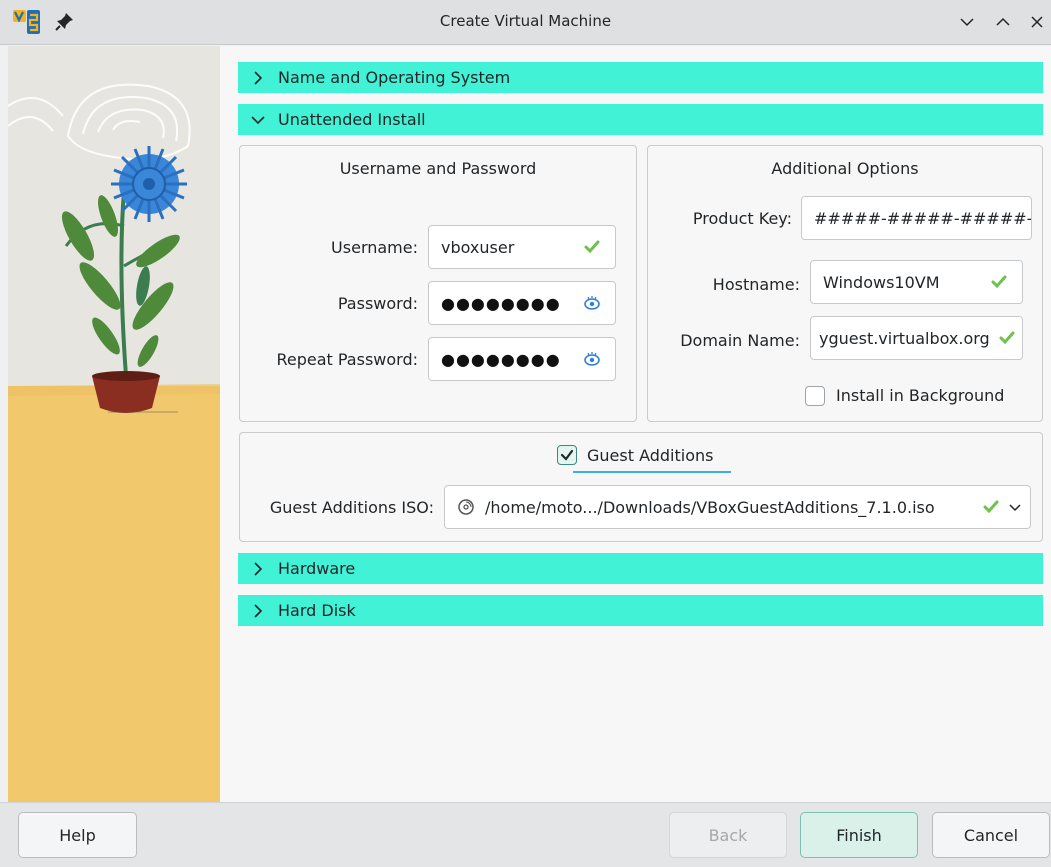 The image size is (1051, 867). Describe the element at coordinates (352, 119) in the screenshot. I see `section-label: Unattended Install` at that location.